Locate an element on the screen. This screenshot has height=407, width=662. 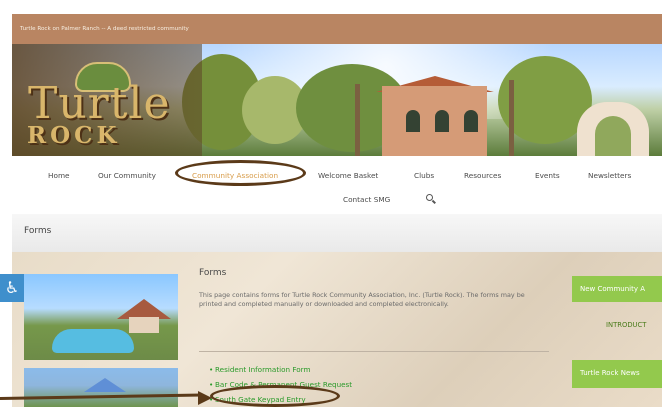
logo-line-2: ROCK is located at coordinates (74, 135).